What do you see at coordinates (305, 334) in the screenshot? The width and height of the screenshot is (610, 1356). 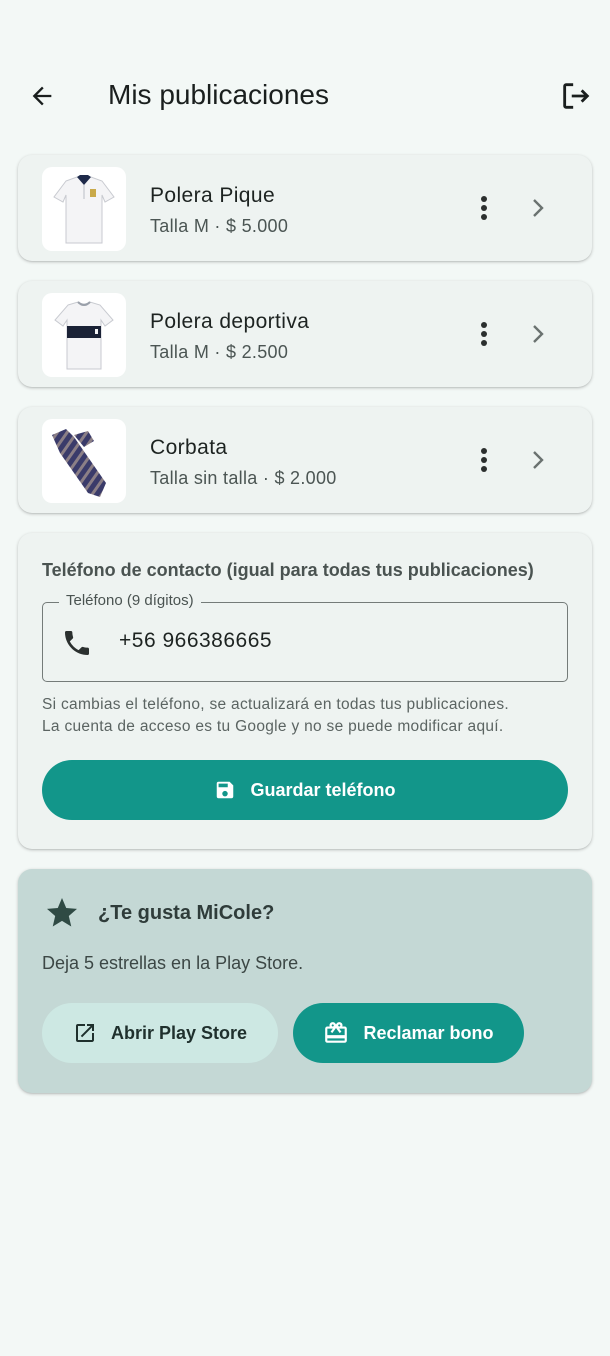 I see `listing-card: Polera deportiva Talla M · $ 2.500` at bounding box center [305, 334].